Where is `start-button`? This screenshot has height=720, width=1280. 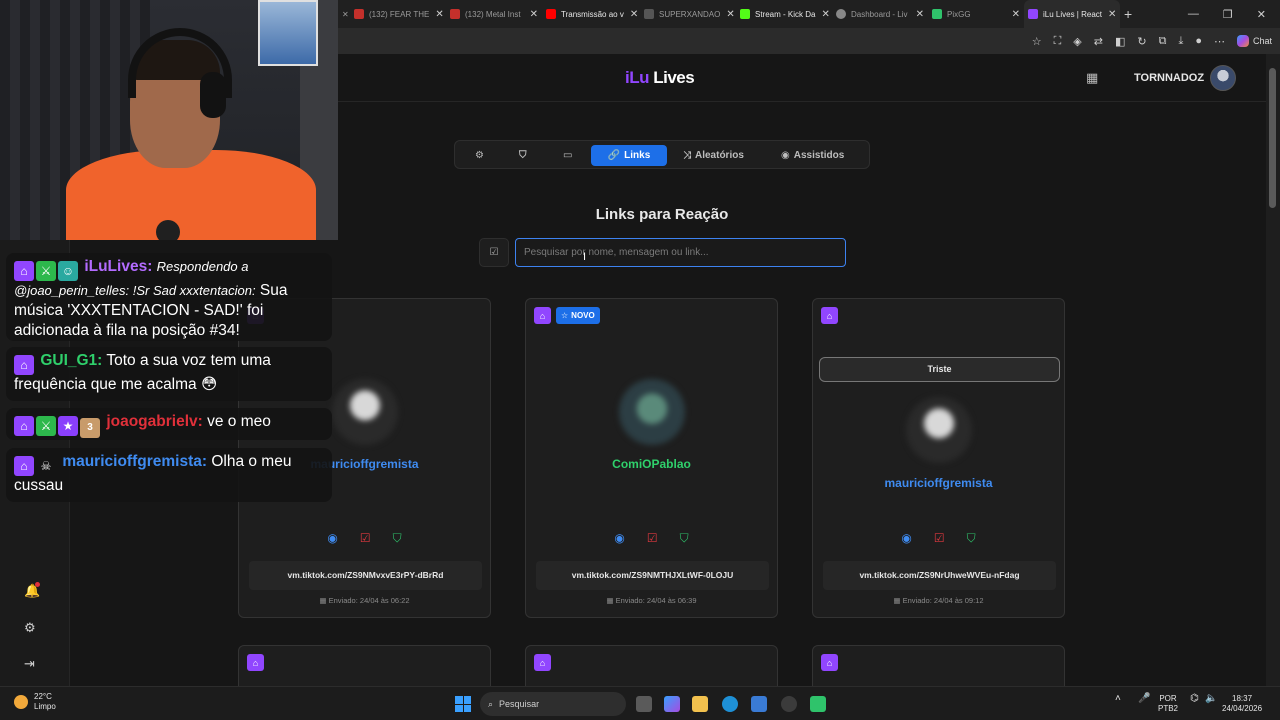 start-button is located at coordinates (463, 704).